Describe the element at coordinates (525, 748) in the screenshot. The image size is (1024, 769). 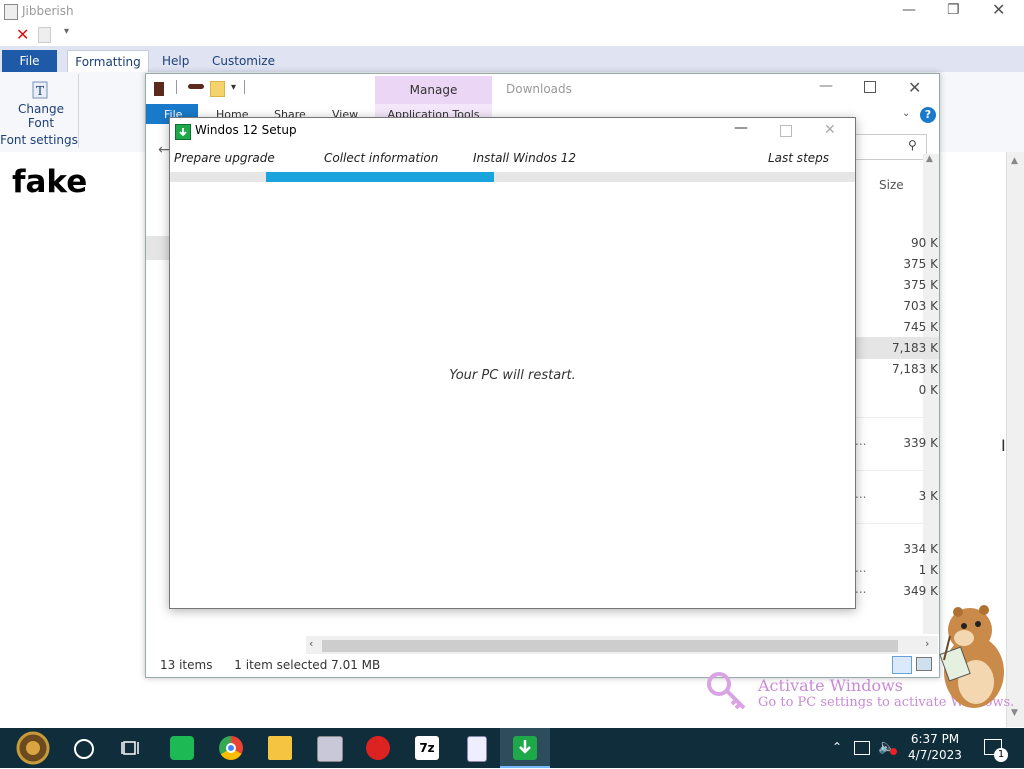
I see `setup-icon` at that location.